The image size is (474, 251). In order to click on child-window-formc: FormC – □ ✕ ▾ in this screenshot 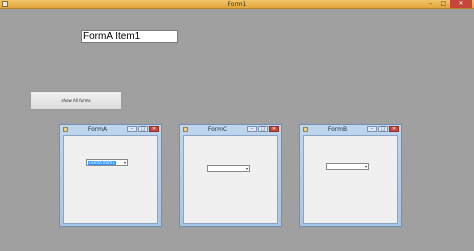, I will do `click(230, 175)`.